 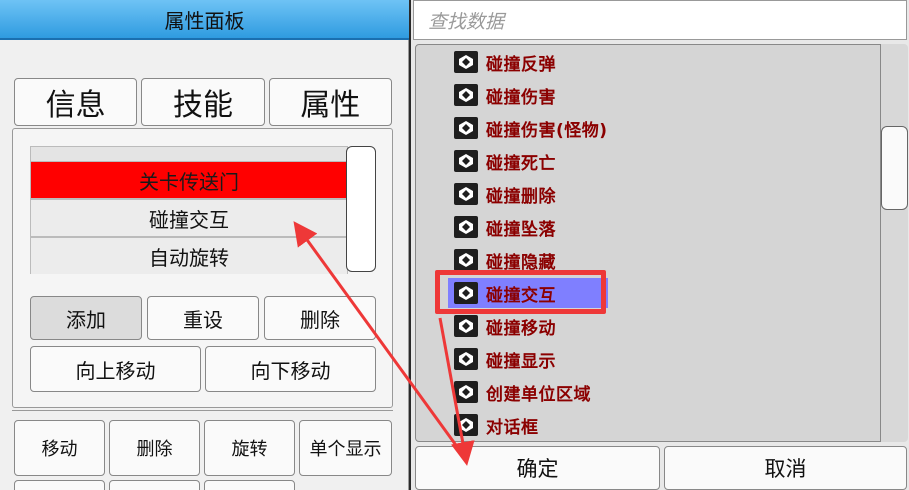 What do you see at coordinates (345, 448) in the screenshot?
I see `single-display-button: 单个显示` at bounding box center [345, 448].